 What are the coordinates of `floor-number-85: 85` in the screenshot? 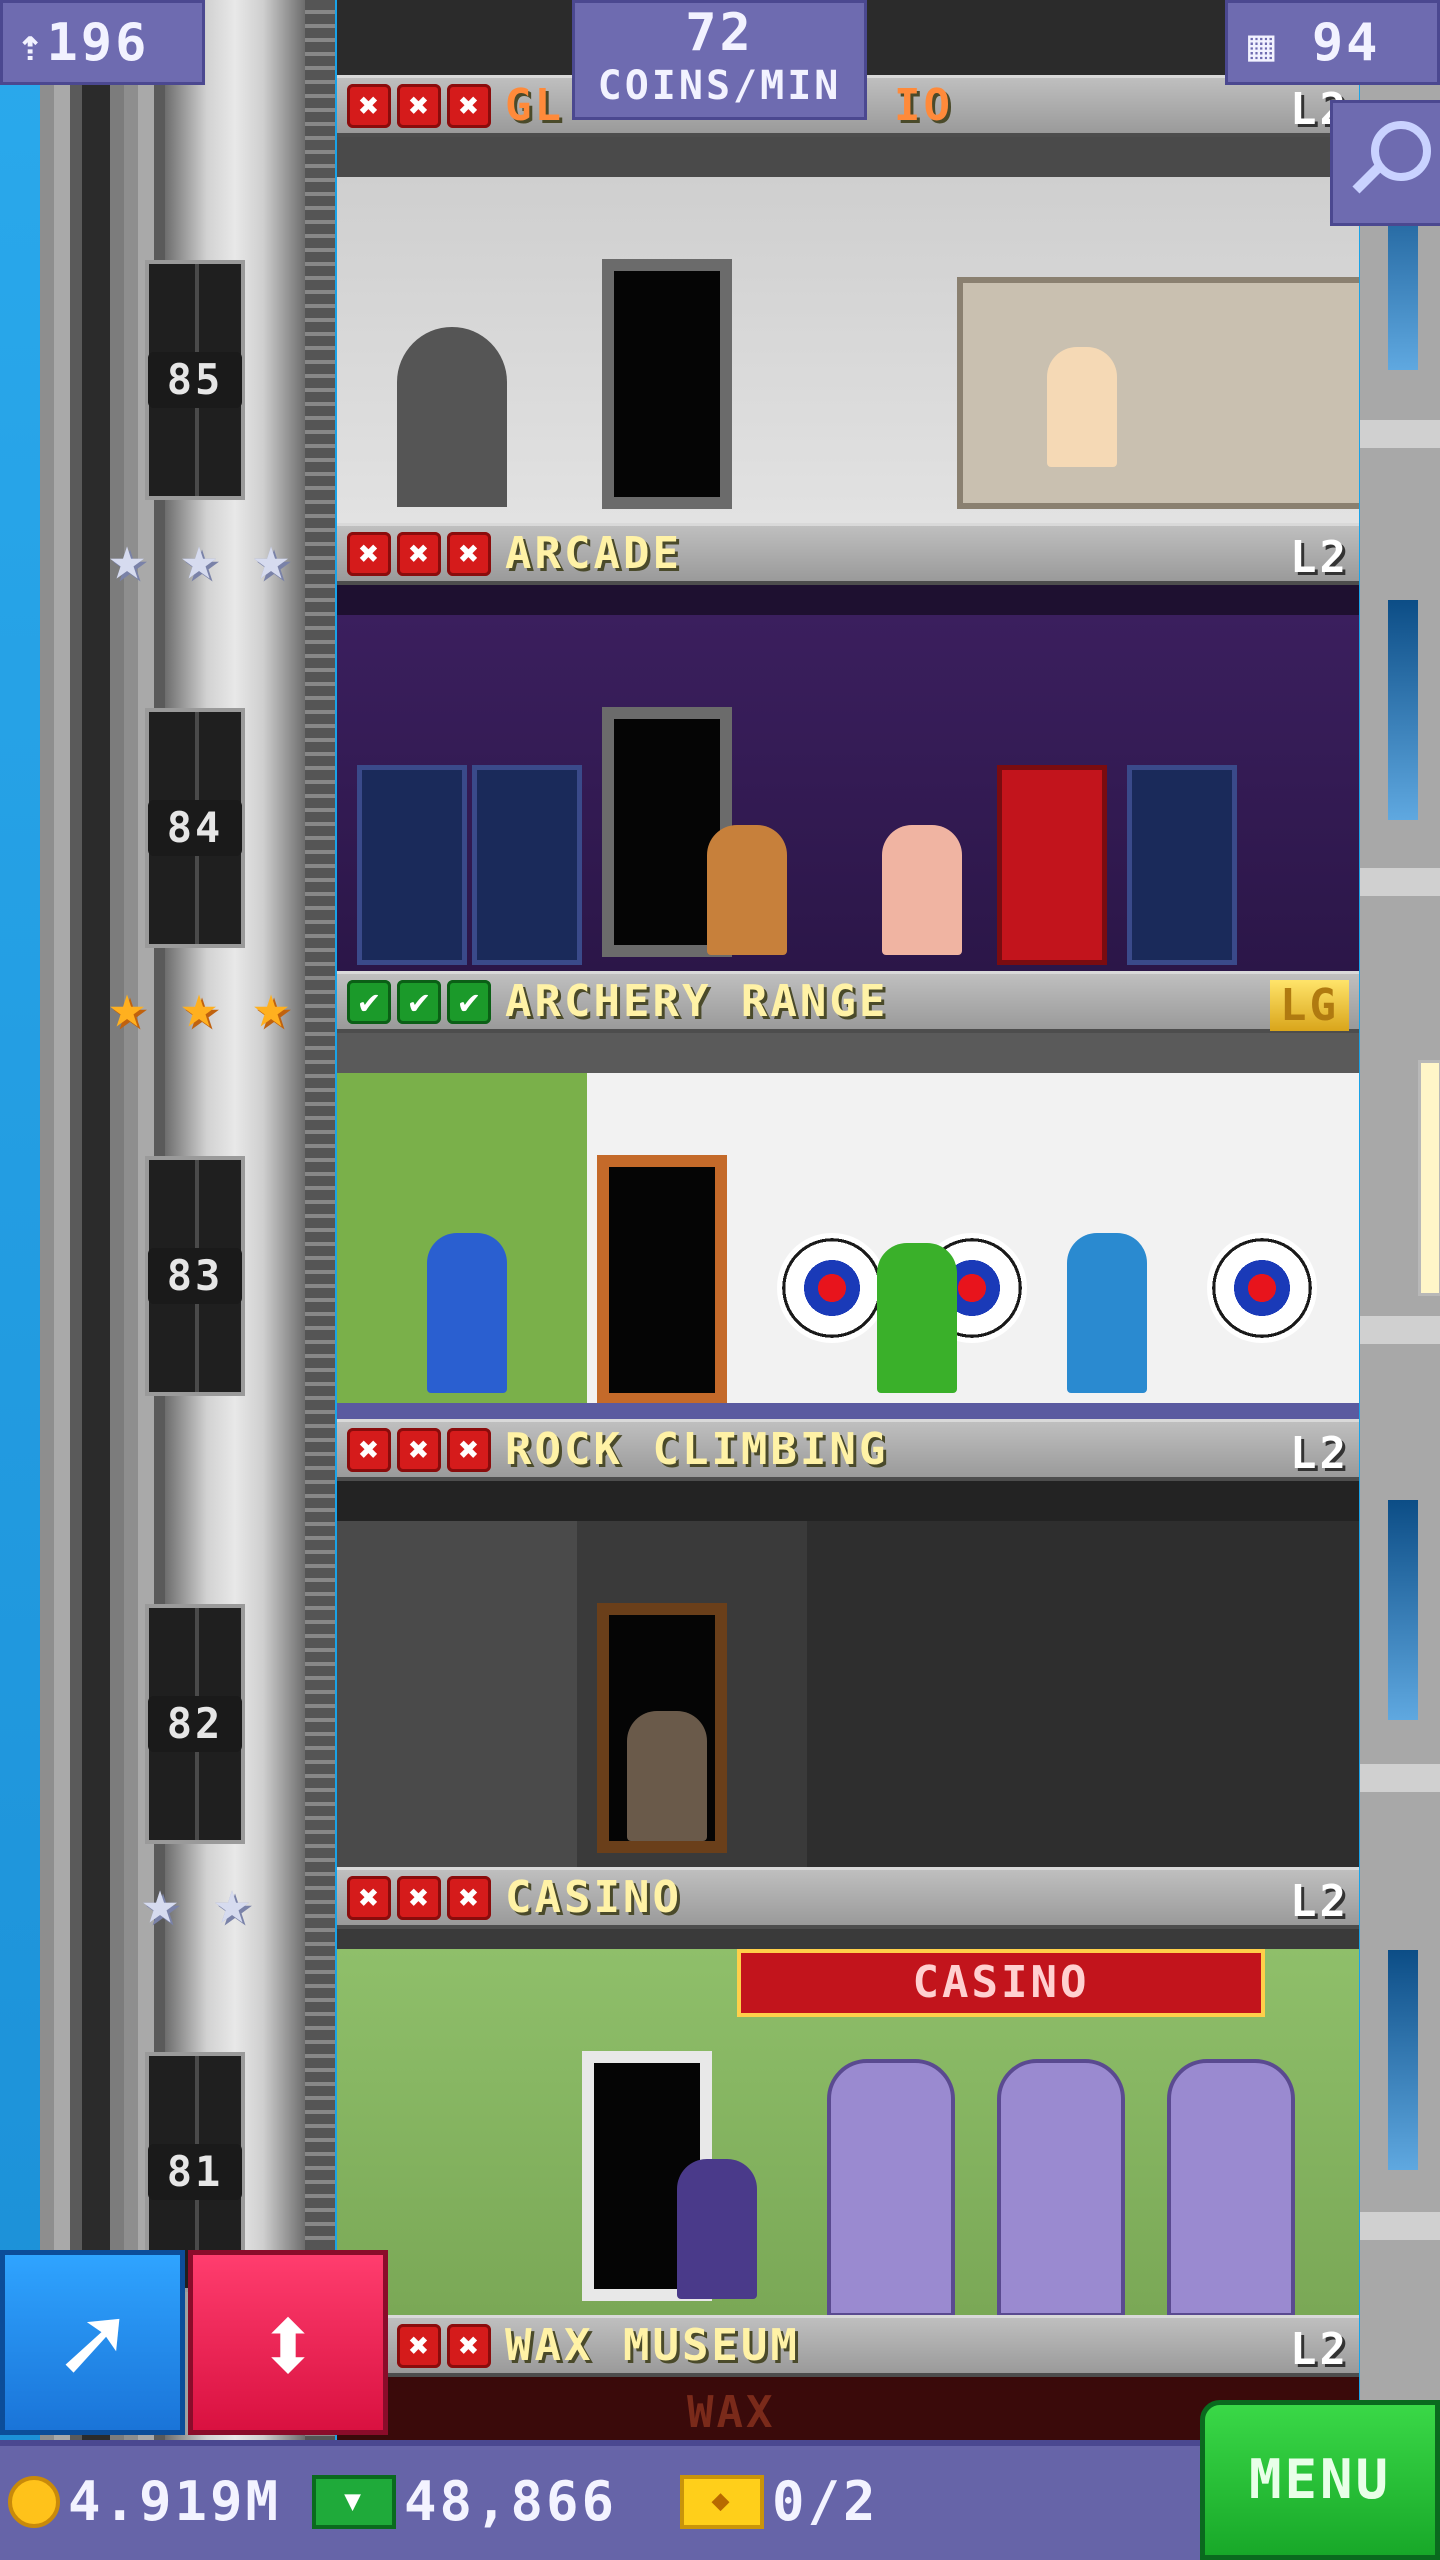 It's located at (195, 380).